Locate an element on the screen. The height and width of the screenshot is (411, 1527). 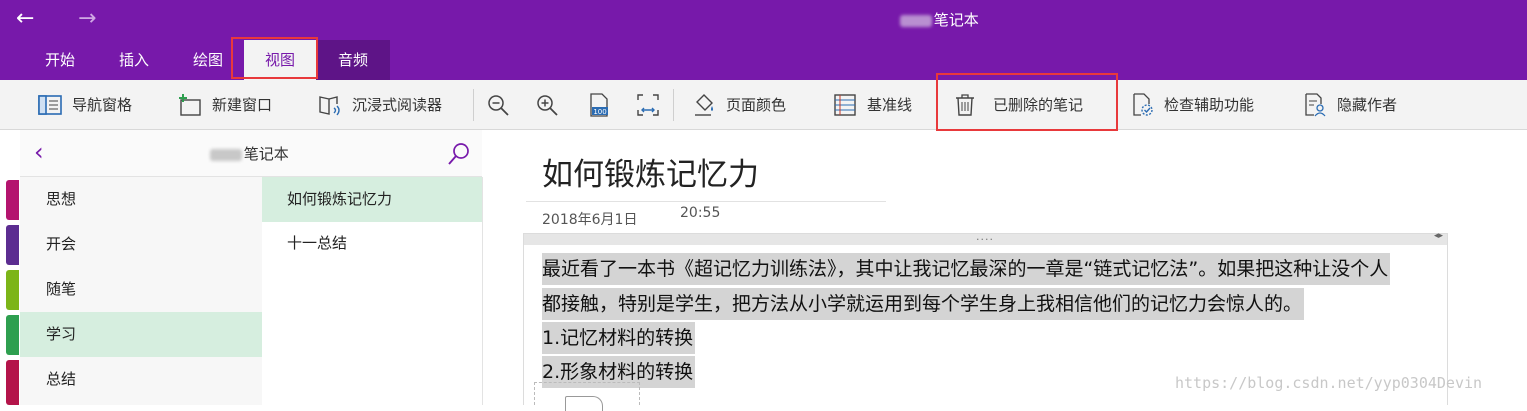
note-text-line: 1.记忆材料的转换 is located at coordinates (619, 338).